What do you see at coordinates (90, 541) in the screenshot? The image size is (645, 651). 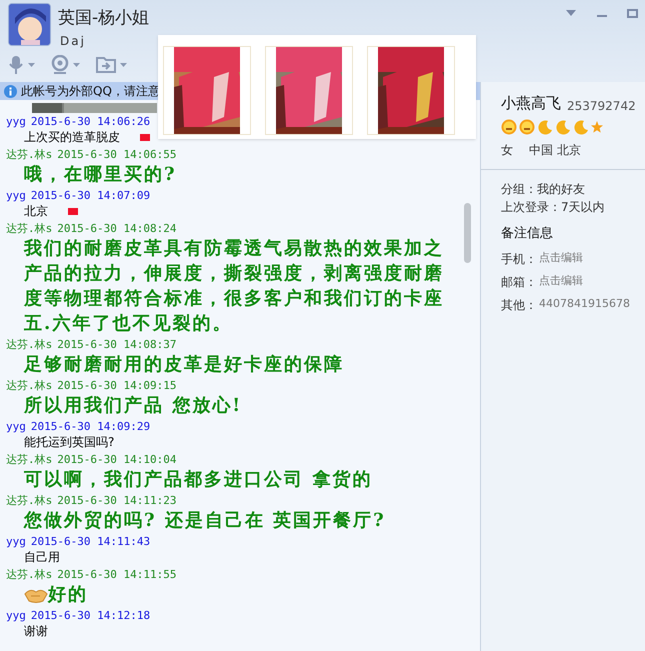 I see `message-time: 2015-6-30 14:11:43` at bounding box center [90, 541].